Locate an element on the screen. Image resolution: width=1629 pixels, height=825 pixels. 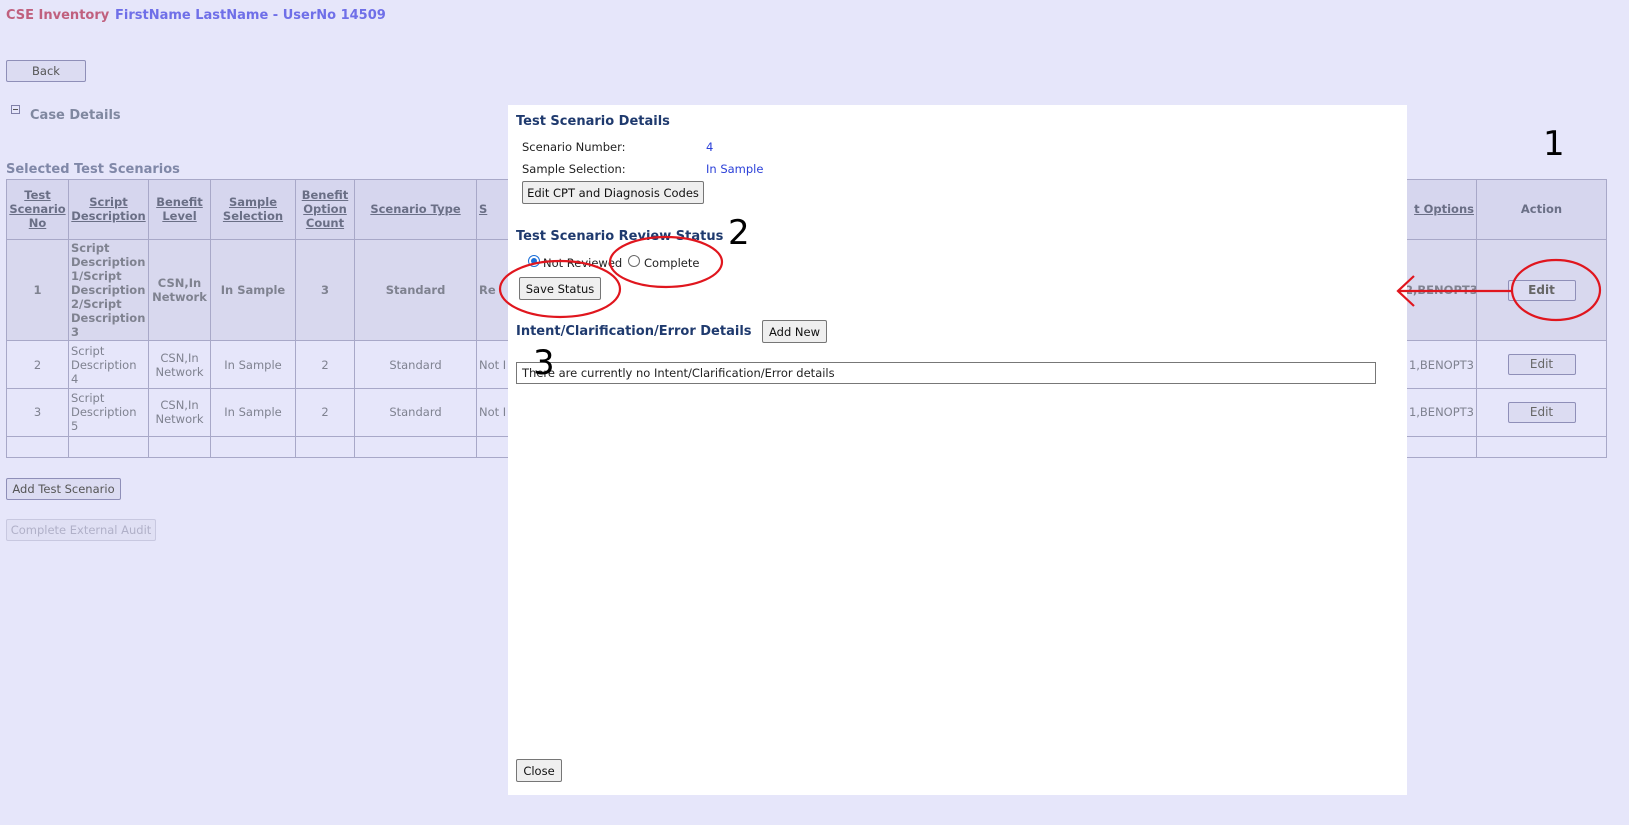
app-title: CSE Inventory is located at coordinates (58, 15).